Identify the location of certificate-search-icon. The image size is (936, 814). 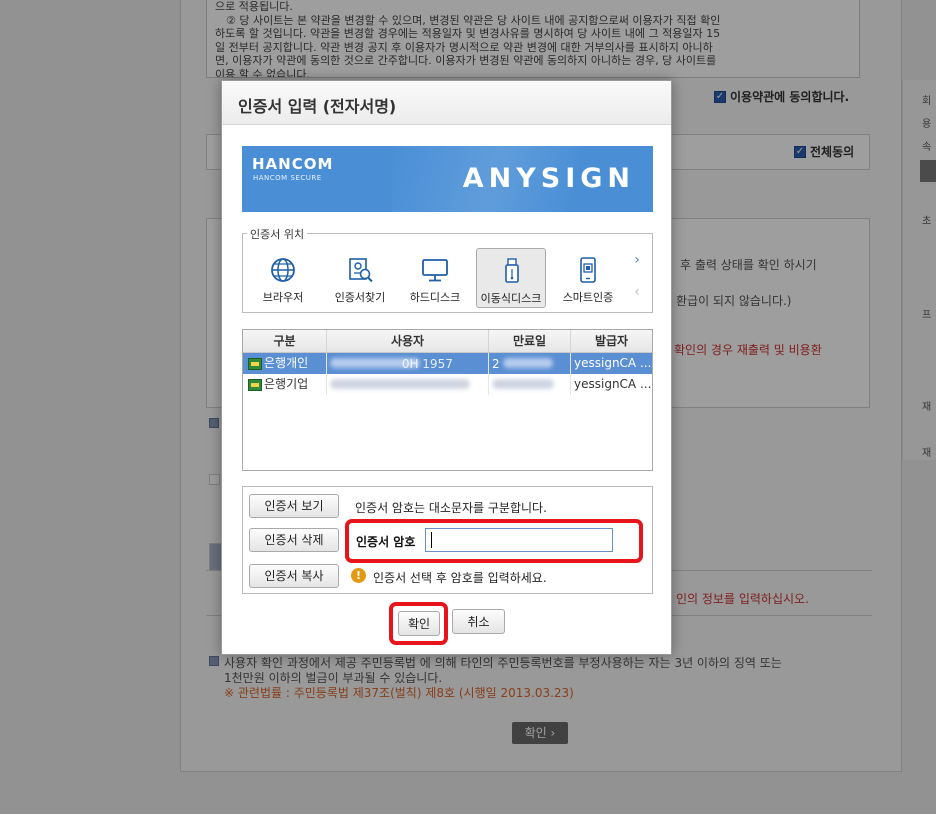
(361, 270).